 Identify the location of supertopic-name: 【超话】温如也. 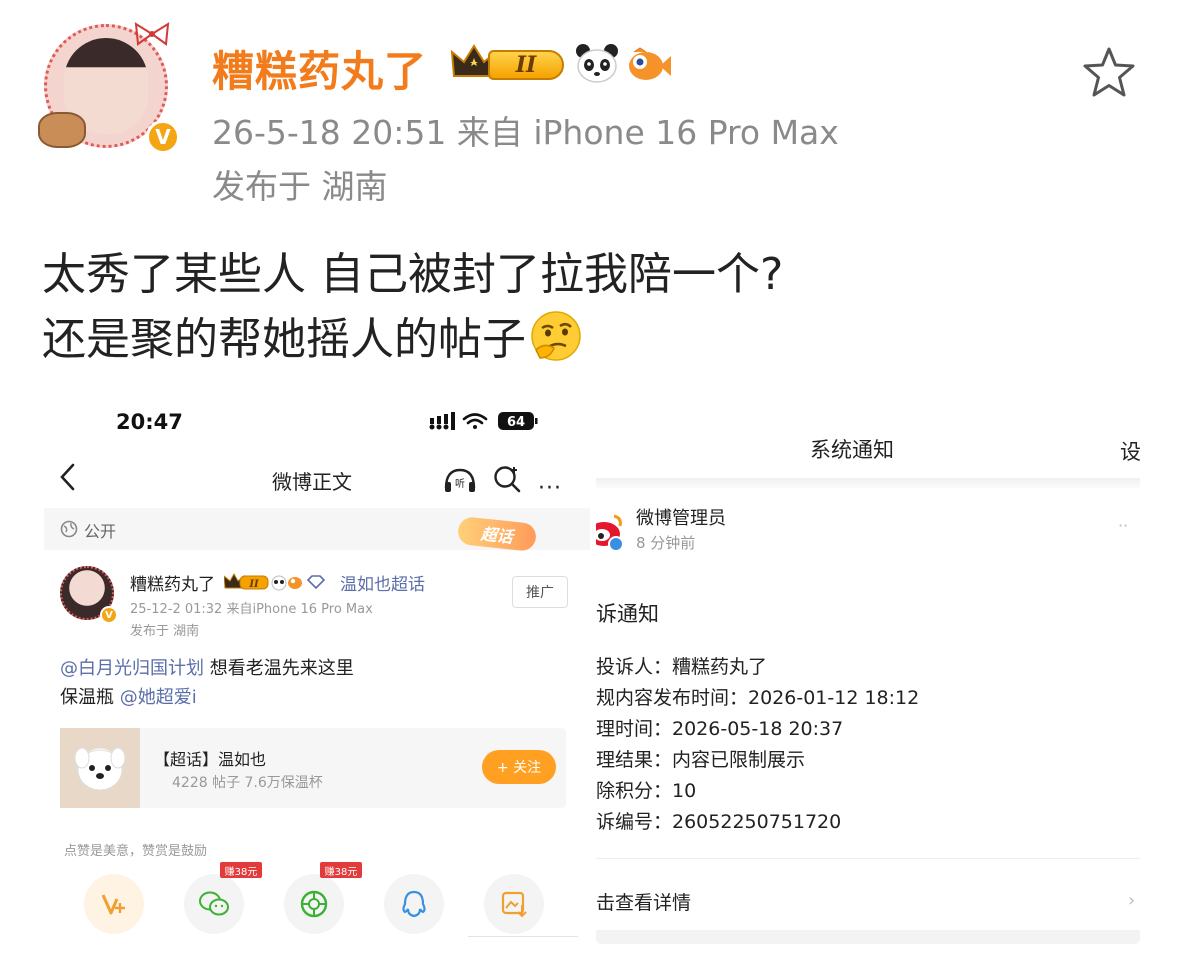
(210, 759).